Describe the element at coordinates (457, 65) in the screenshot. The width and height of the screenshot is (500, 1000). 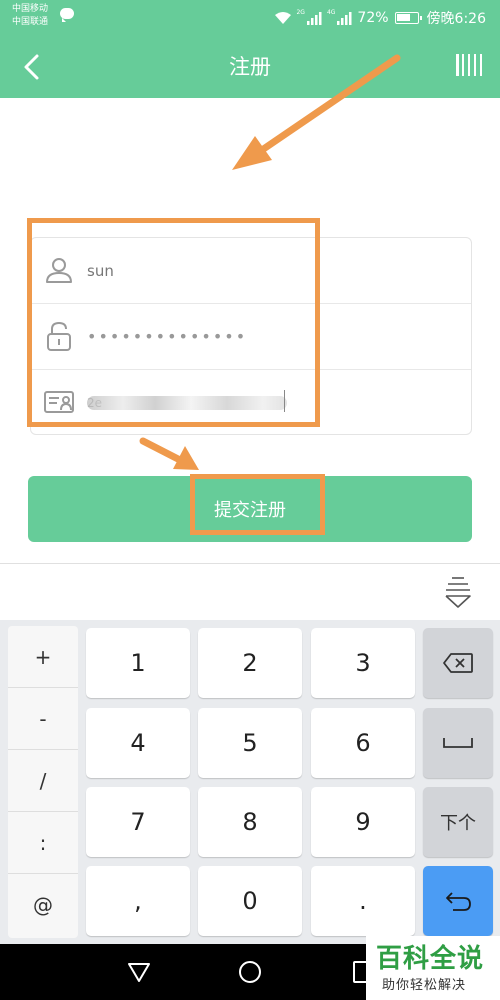
I see `barcode-icon` at that location.